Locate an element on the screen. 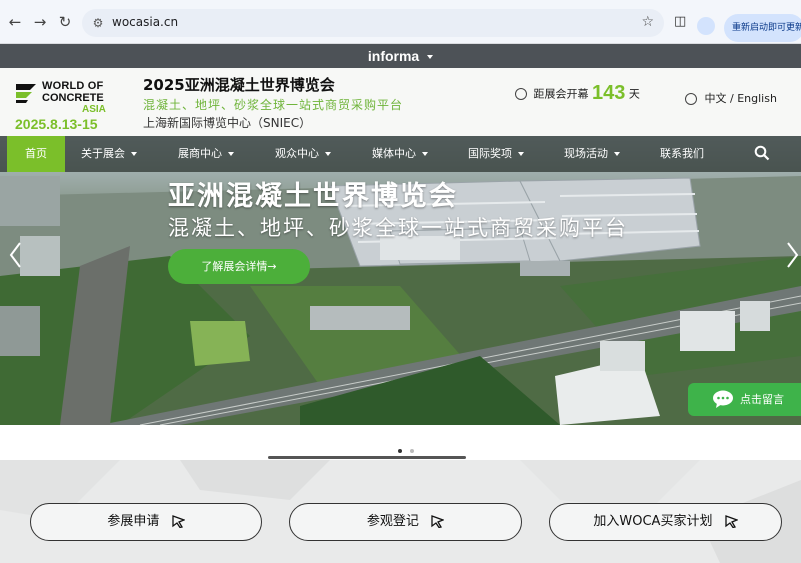  main-nav: 首页 关于展会 展商中心 观众中心 媒体中心 国际奖项 现场活动 联系我们 is located at coordinates (400, 154).